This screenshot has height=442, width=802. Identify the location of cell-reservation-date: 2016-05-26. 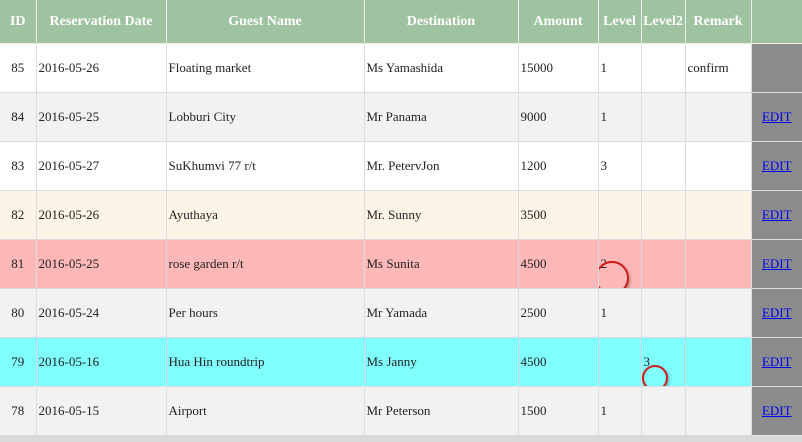
(101, 215).